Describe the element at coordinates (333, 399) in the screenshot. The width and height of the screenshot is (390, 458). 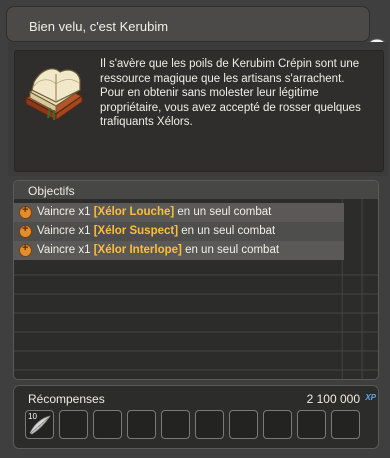
I see `xp-value: 2 100 000` at that location.